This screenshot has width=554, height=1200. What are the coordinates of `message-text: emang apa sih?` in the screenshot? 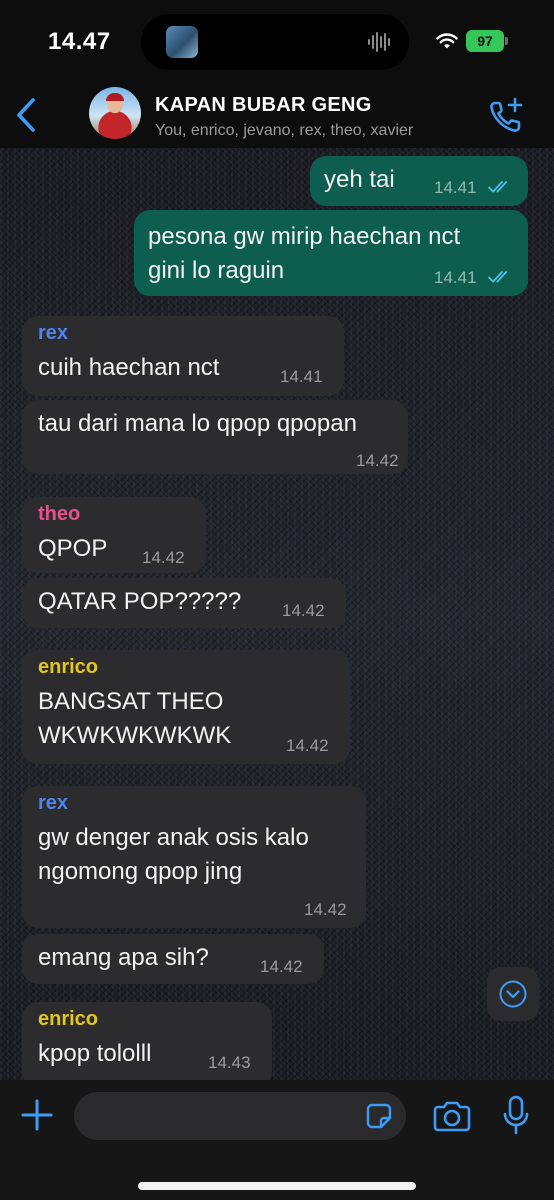 It's located at (123, 957).